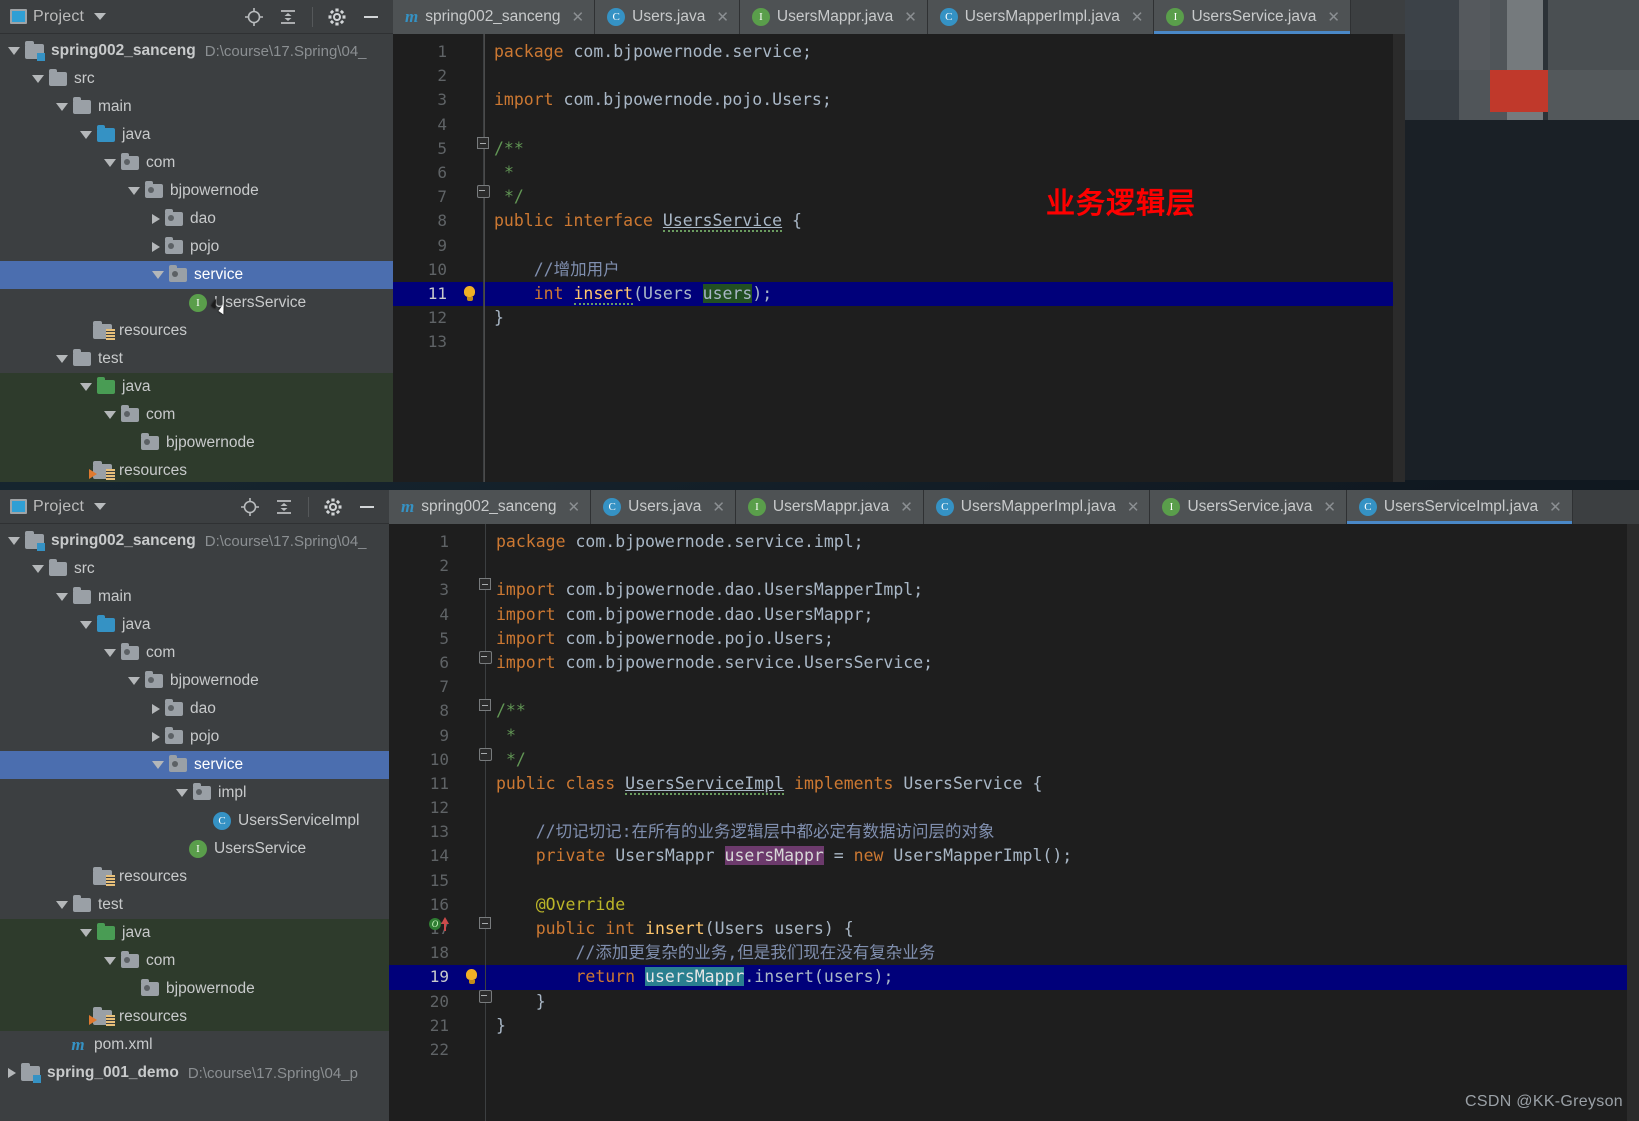 Image resolution: width=1639 pixels, height=1121 pixels. Describe the element at coordinates (1056, 977) in the screenshot. I see `code-line: return usersMappr.insert(users);` at that location.